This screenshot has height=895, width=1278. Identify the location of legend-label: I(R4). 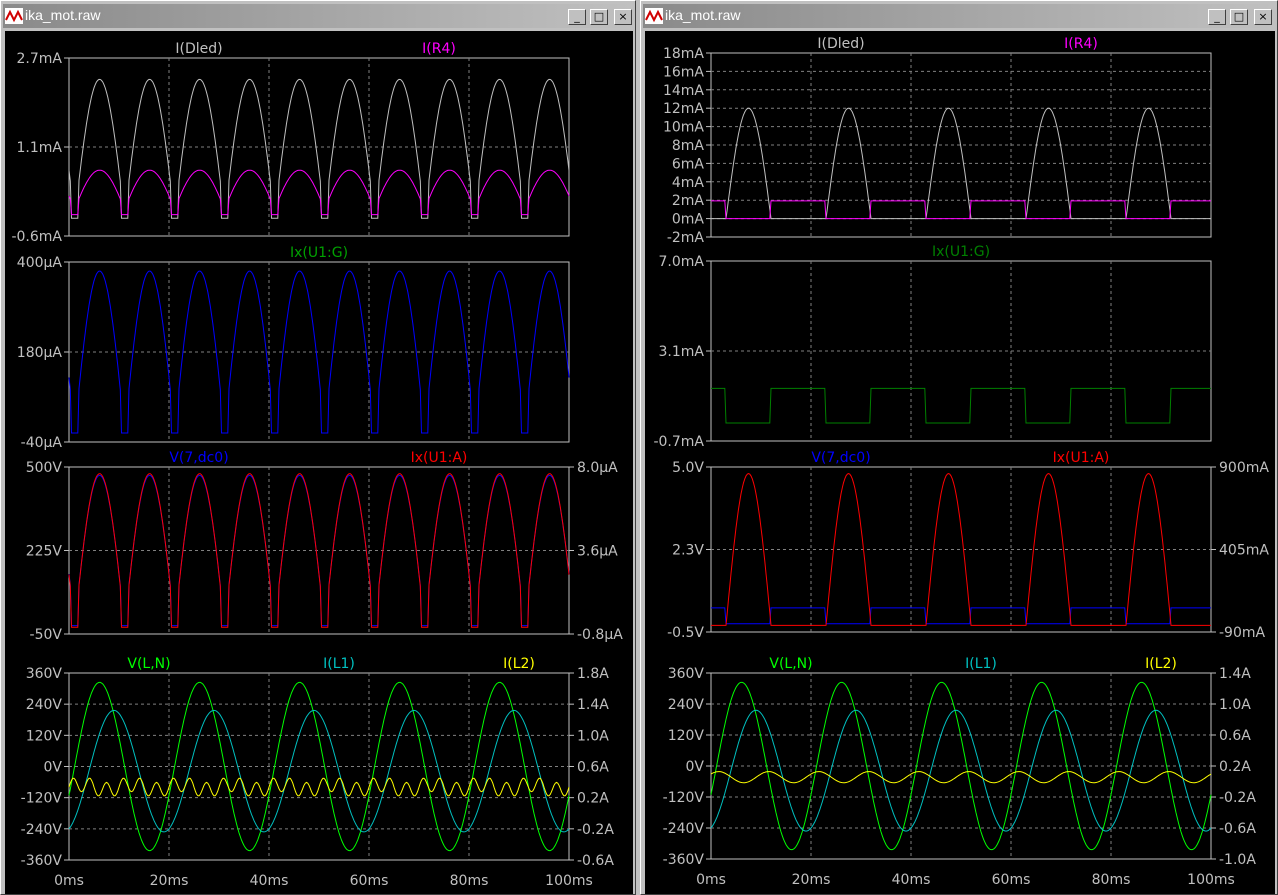
(1081, 44).